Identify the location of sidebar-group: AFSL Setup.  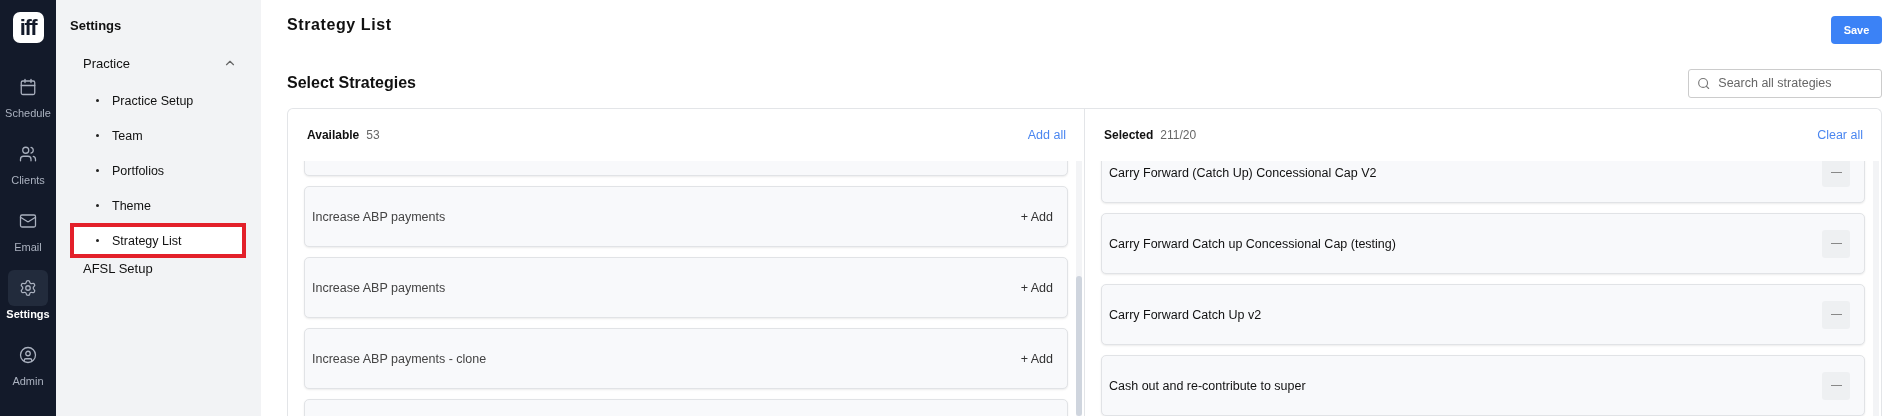
(158, 268).